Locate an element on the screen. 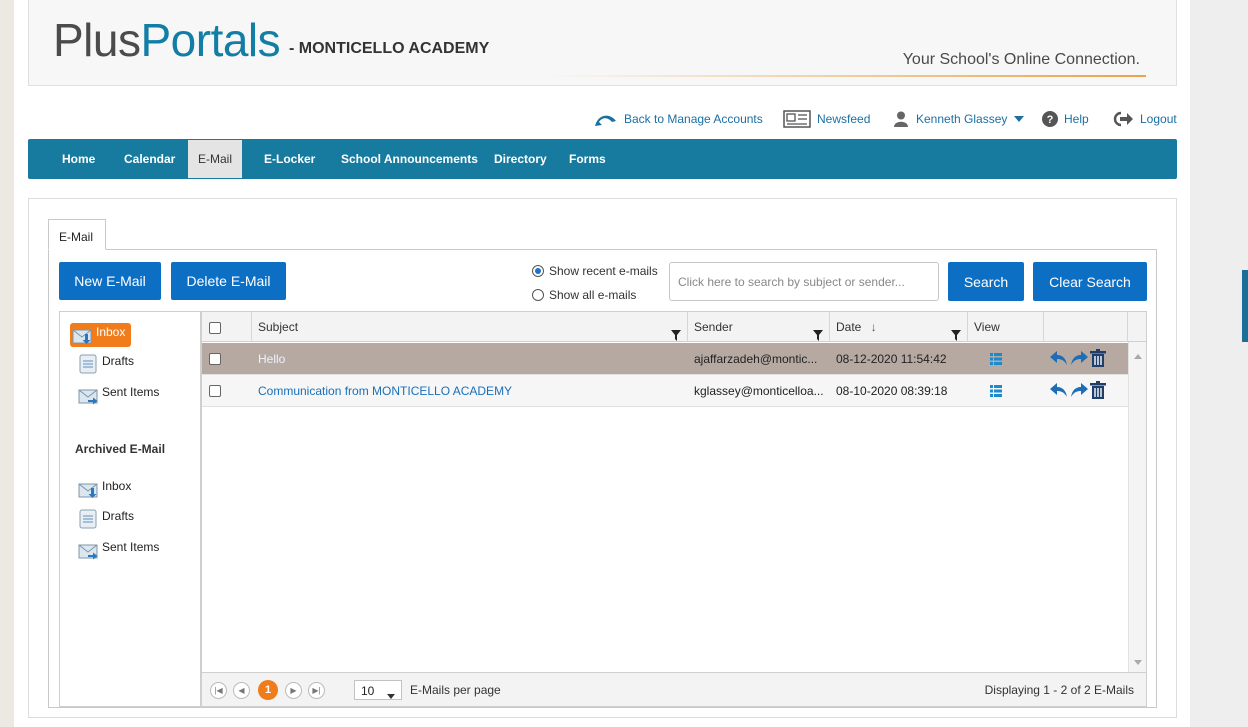  user-menu: Kenneth Glassey is located at coordinates (959, 119).